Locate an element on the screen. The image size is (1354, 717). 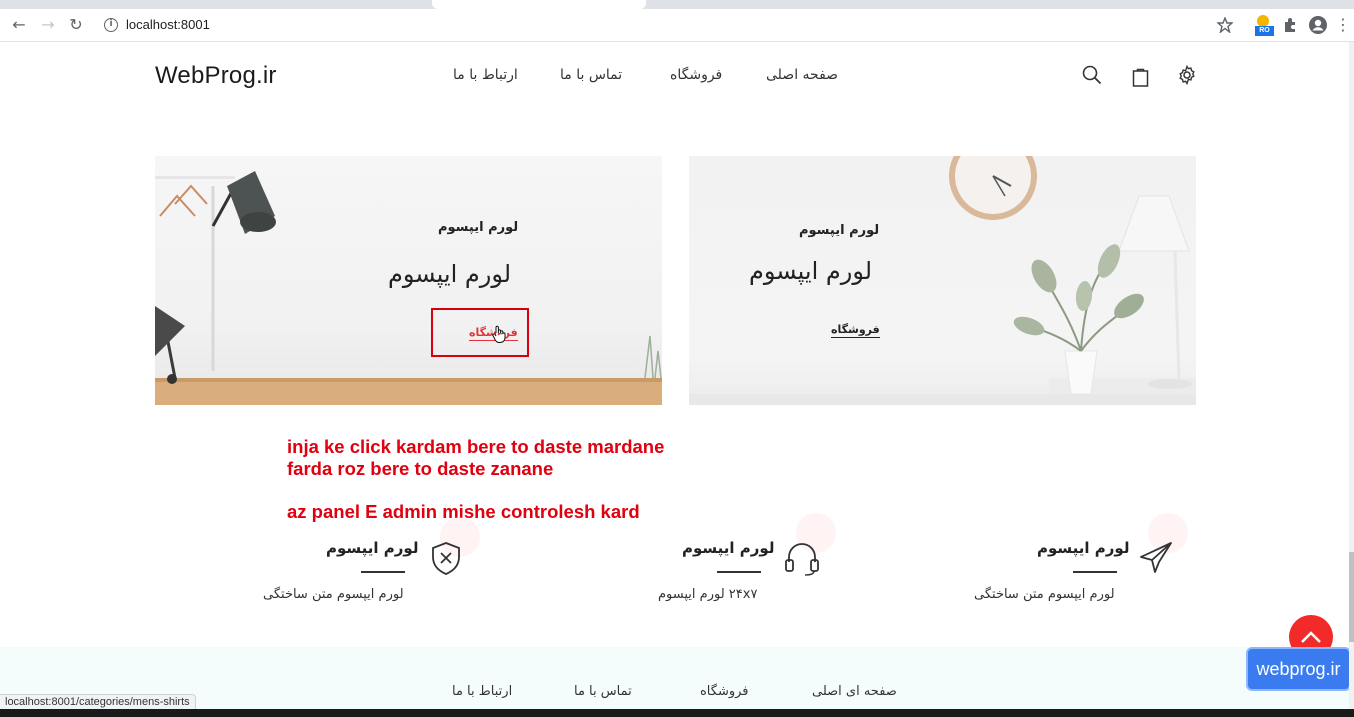
browser-tab-strip is located at coordinates (677, 4).